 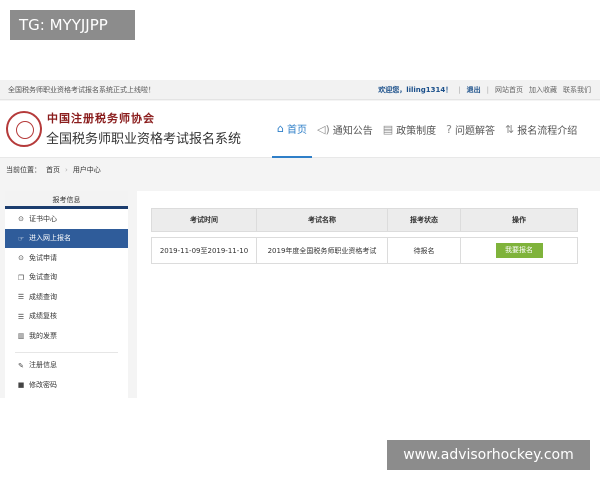 I want to click on logo-calligraphy: 中国注册税务师协会, so click(x=101, y=118).